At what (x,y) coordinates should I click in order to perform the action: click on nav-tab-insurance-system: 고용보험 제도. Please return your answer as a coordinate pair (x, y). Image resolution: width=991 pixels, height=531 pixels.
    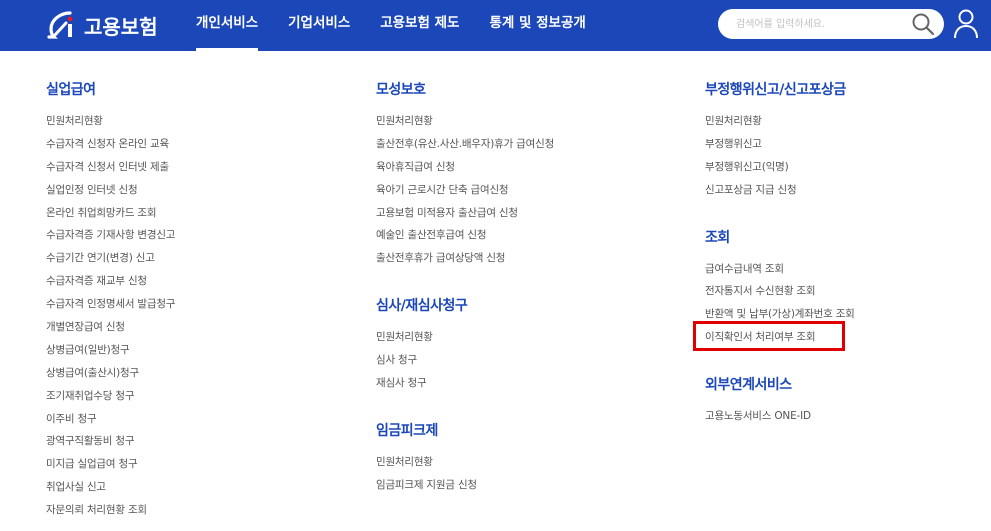
    Looking at the image, I should click on (419, 25).